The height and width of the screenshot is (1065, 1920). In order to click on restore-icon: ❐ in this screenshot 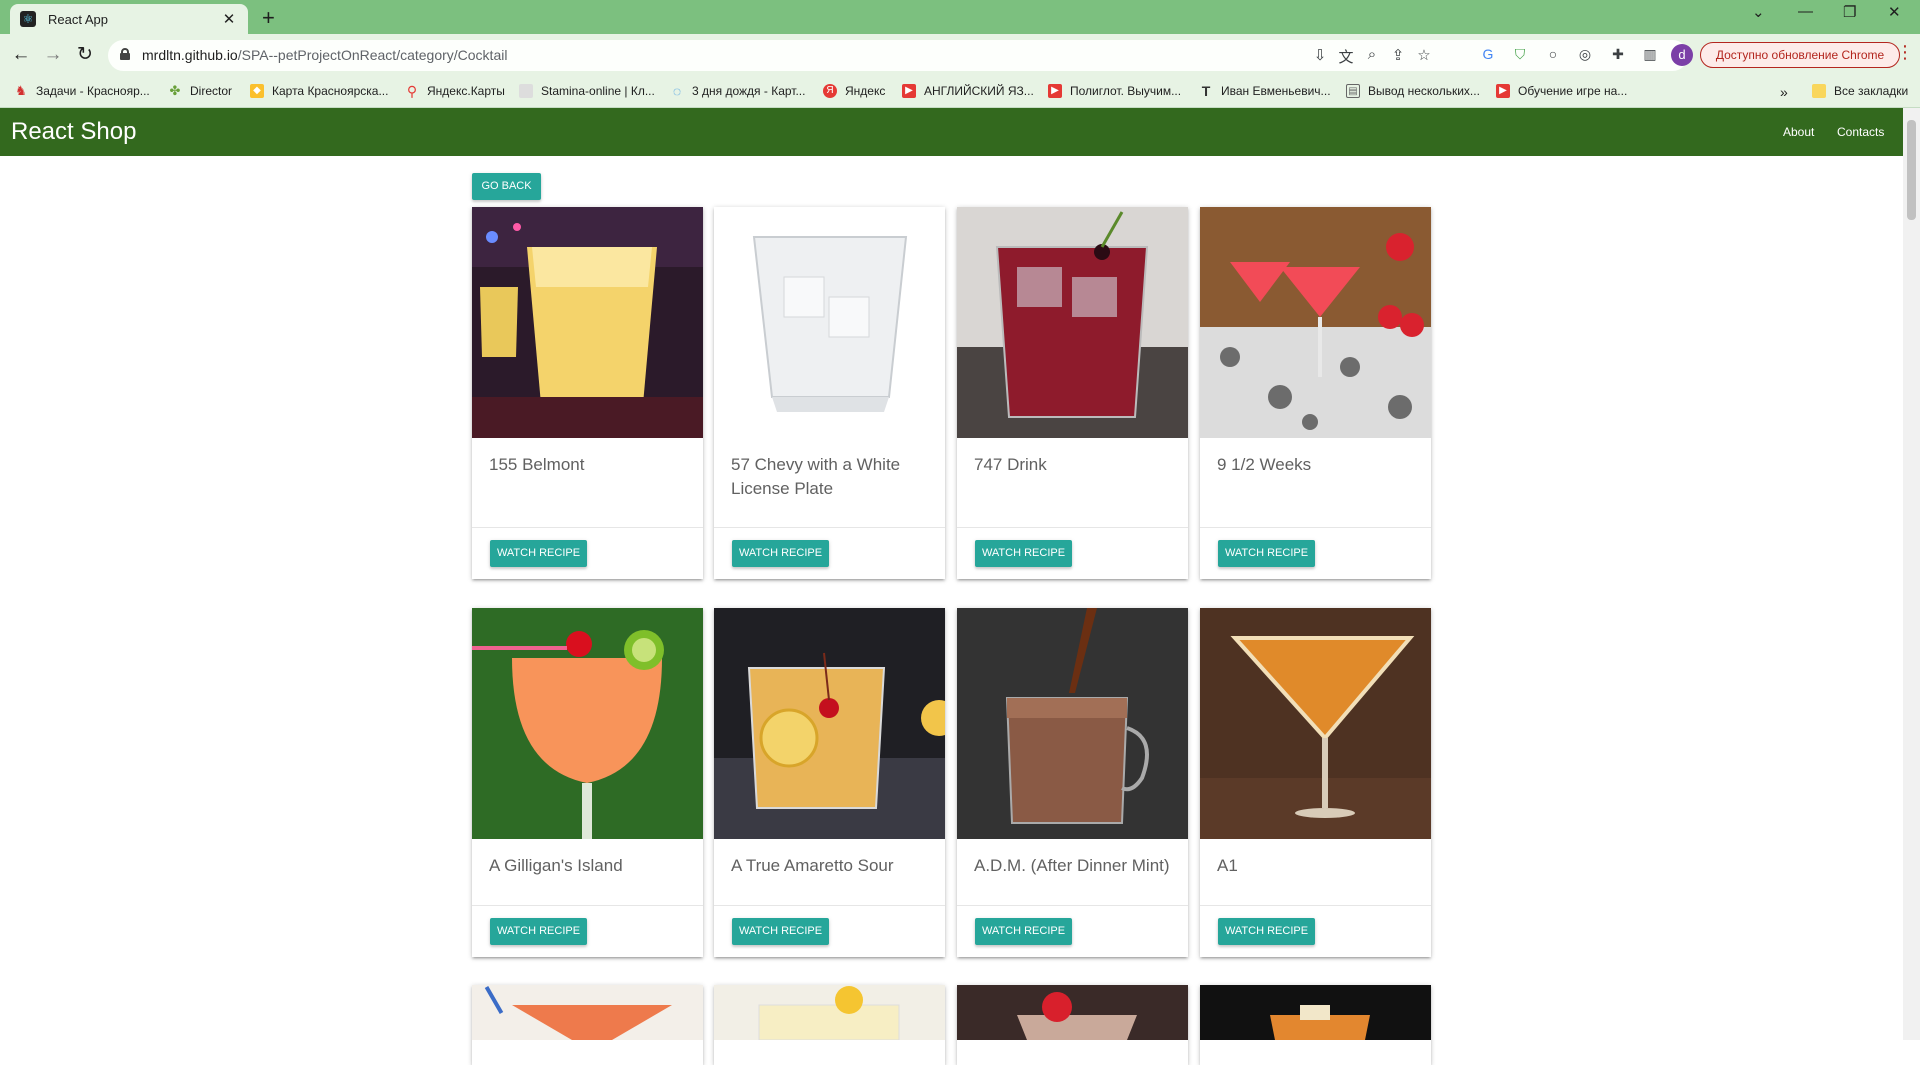, I will do `click(1849, 12)`.